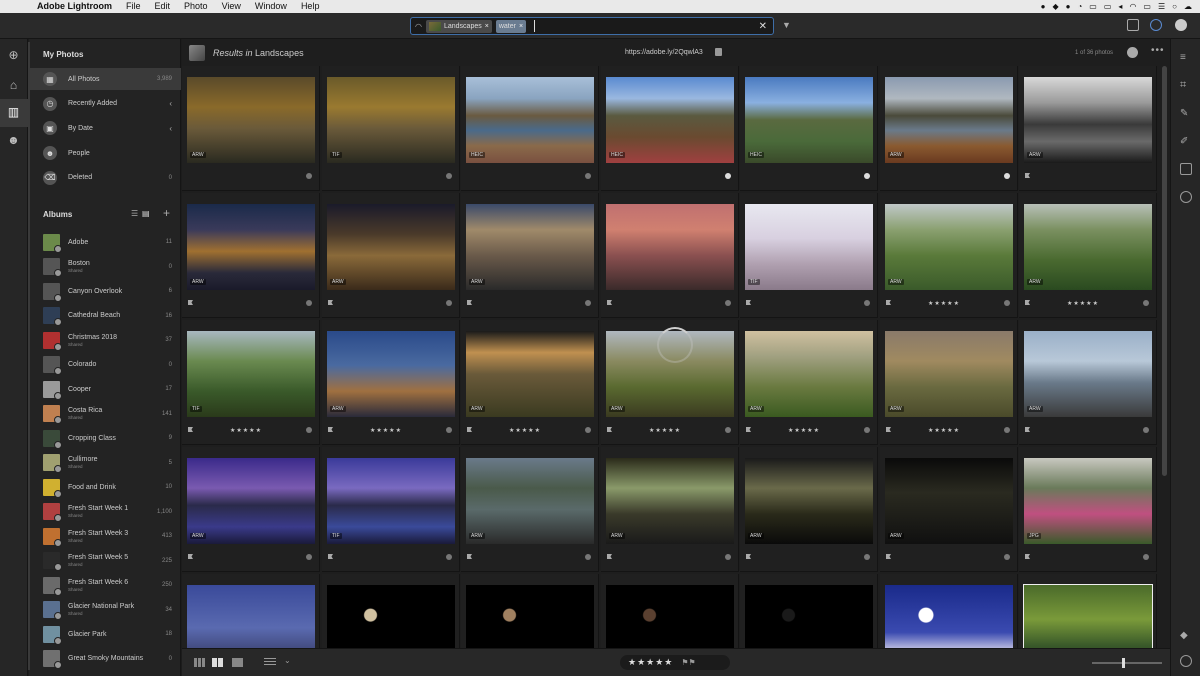 This screenshot has width=1200, height=676. I want to click on info-icon, so click(1186, 661).